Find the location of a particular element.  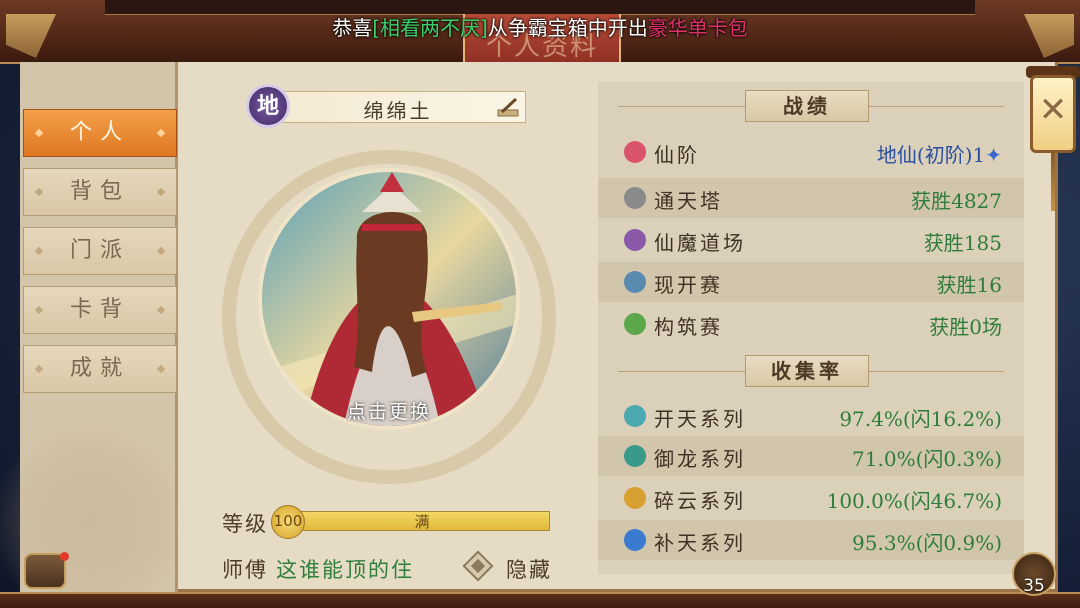

record-section-title: 战绩 is located at coordinates (807, 106).